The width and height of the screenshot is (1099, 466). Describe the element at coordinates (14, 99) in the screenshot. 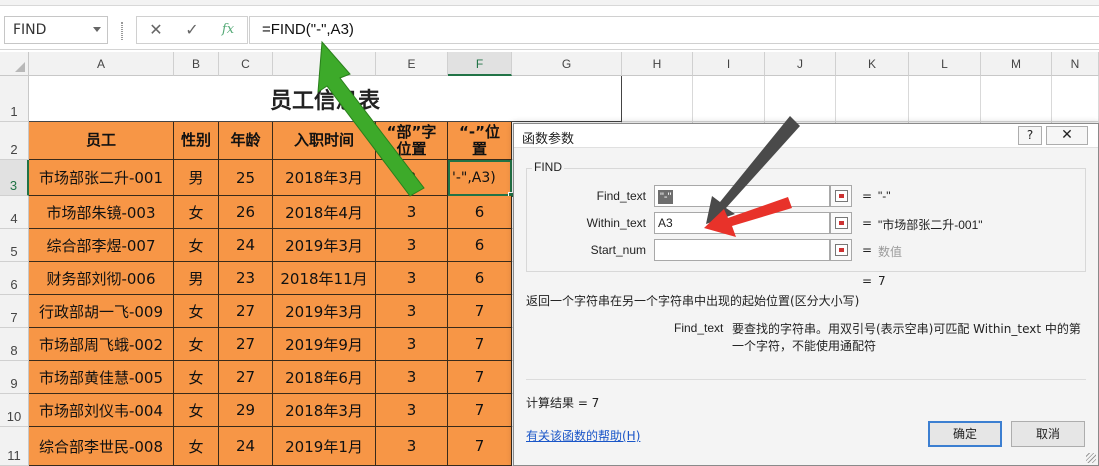

I see `row-header-1: 1` at that location.